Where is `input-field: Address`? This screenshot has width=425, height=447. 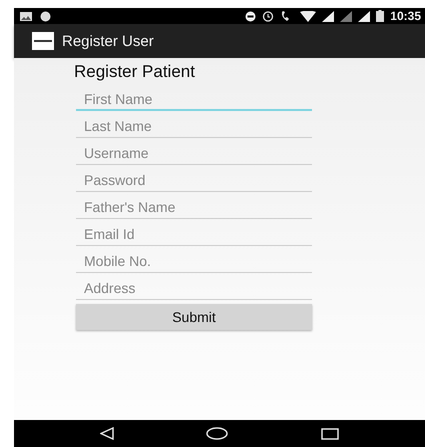
input-field: Address is located at coordinates (194, 286).